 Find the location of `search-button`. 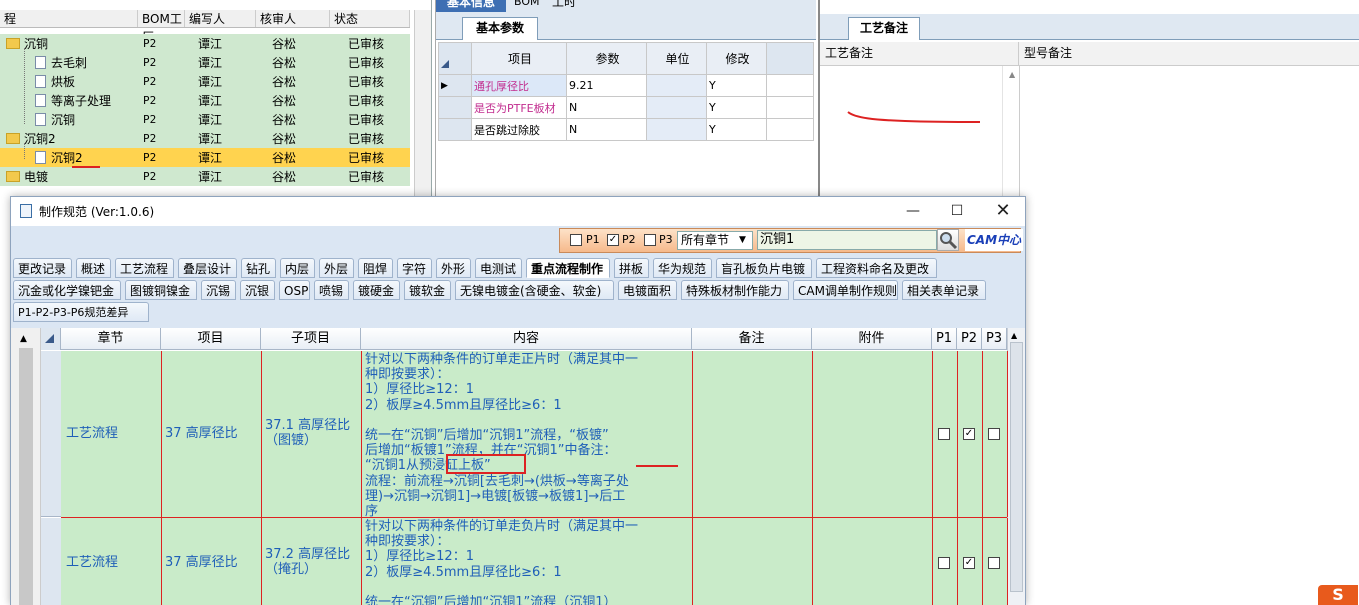

search-button is located at coordinates (948, 240).